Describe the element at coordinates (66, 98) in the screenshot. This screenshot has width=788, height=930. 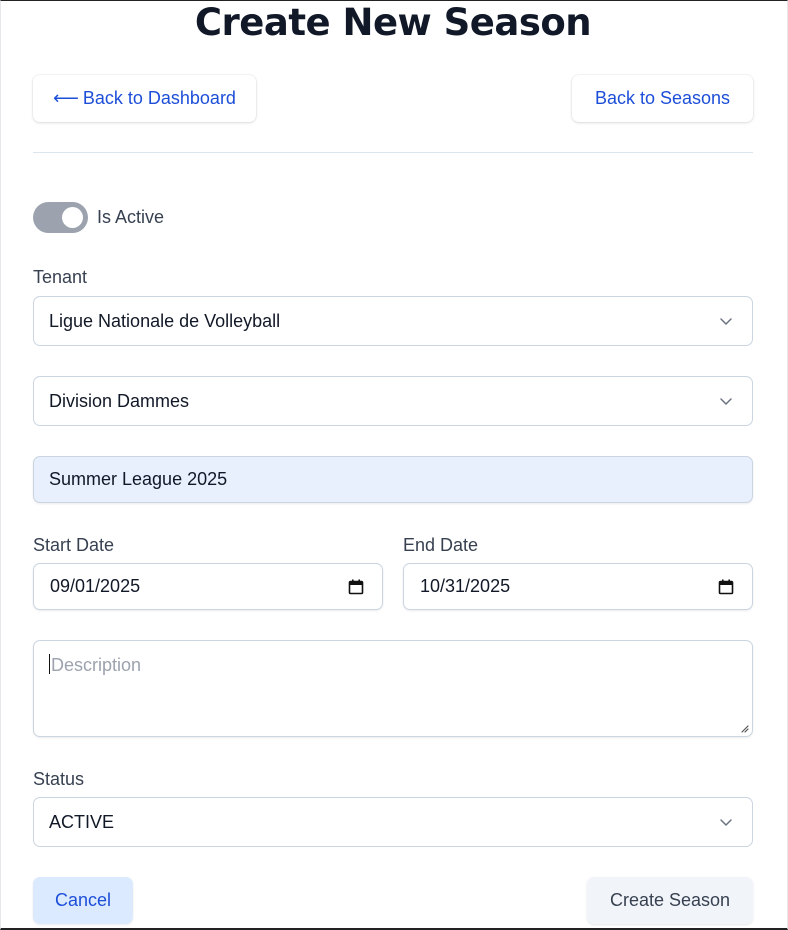
I see `arrow-left-icon: ⟵` at that location.